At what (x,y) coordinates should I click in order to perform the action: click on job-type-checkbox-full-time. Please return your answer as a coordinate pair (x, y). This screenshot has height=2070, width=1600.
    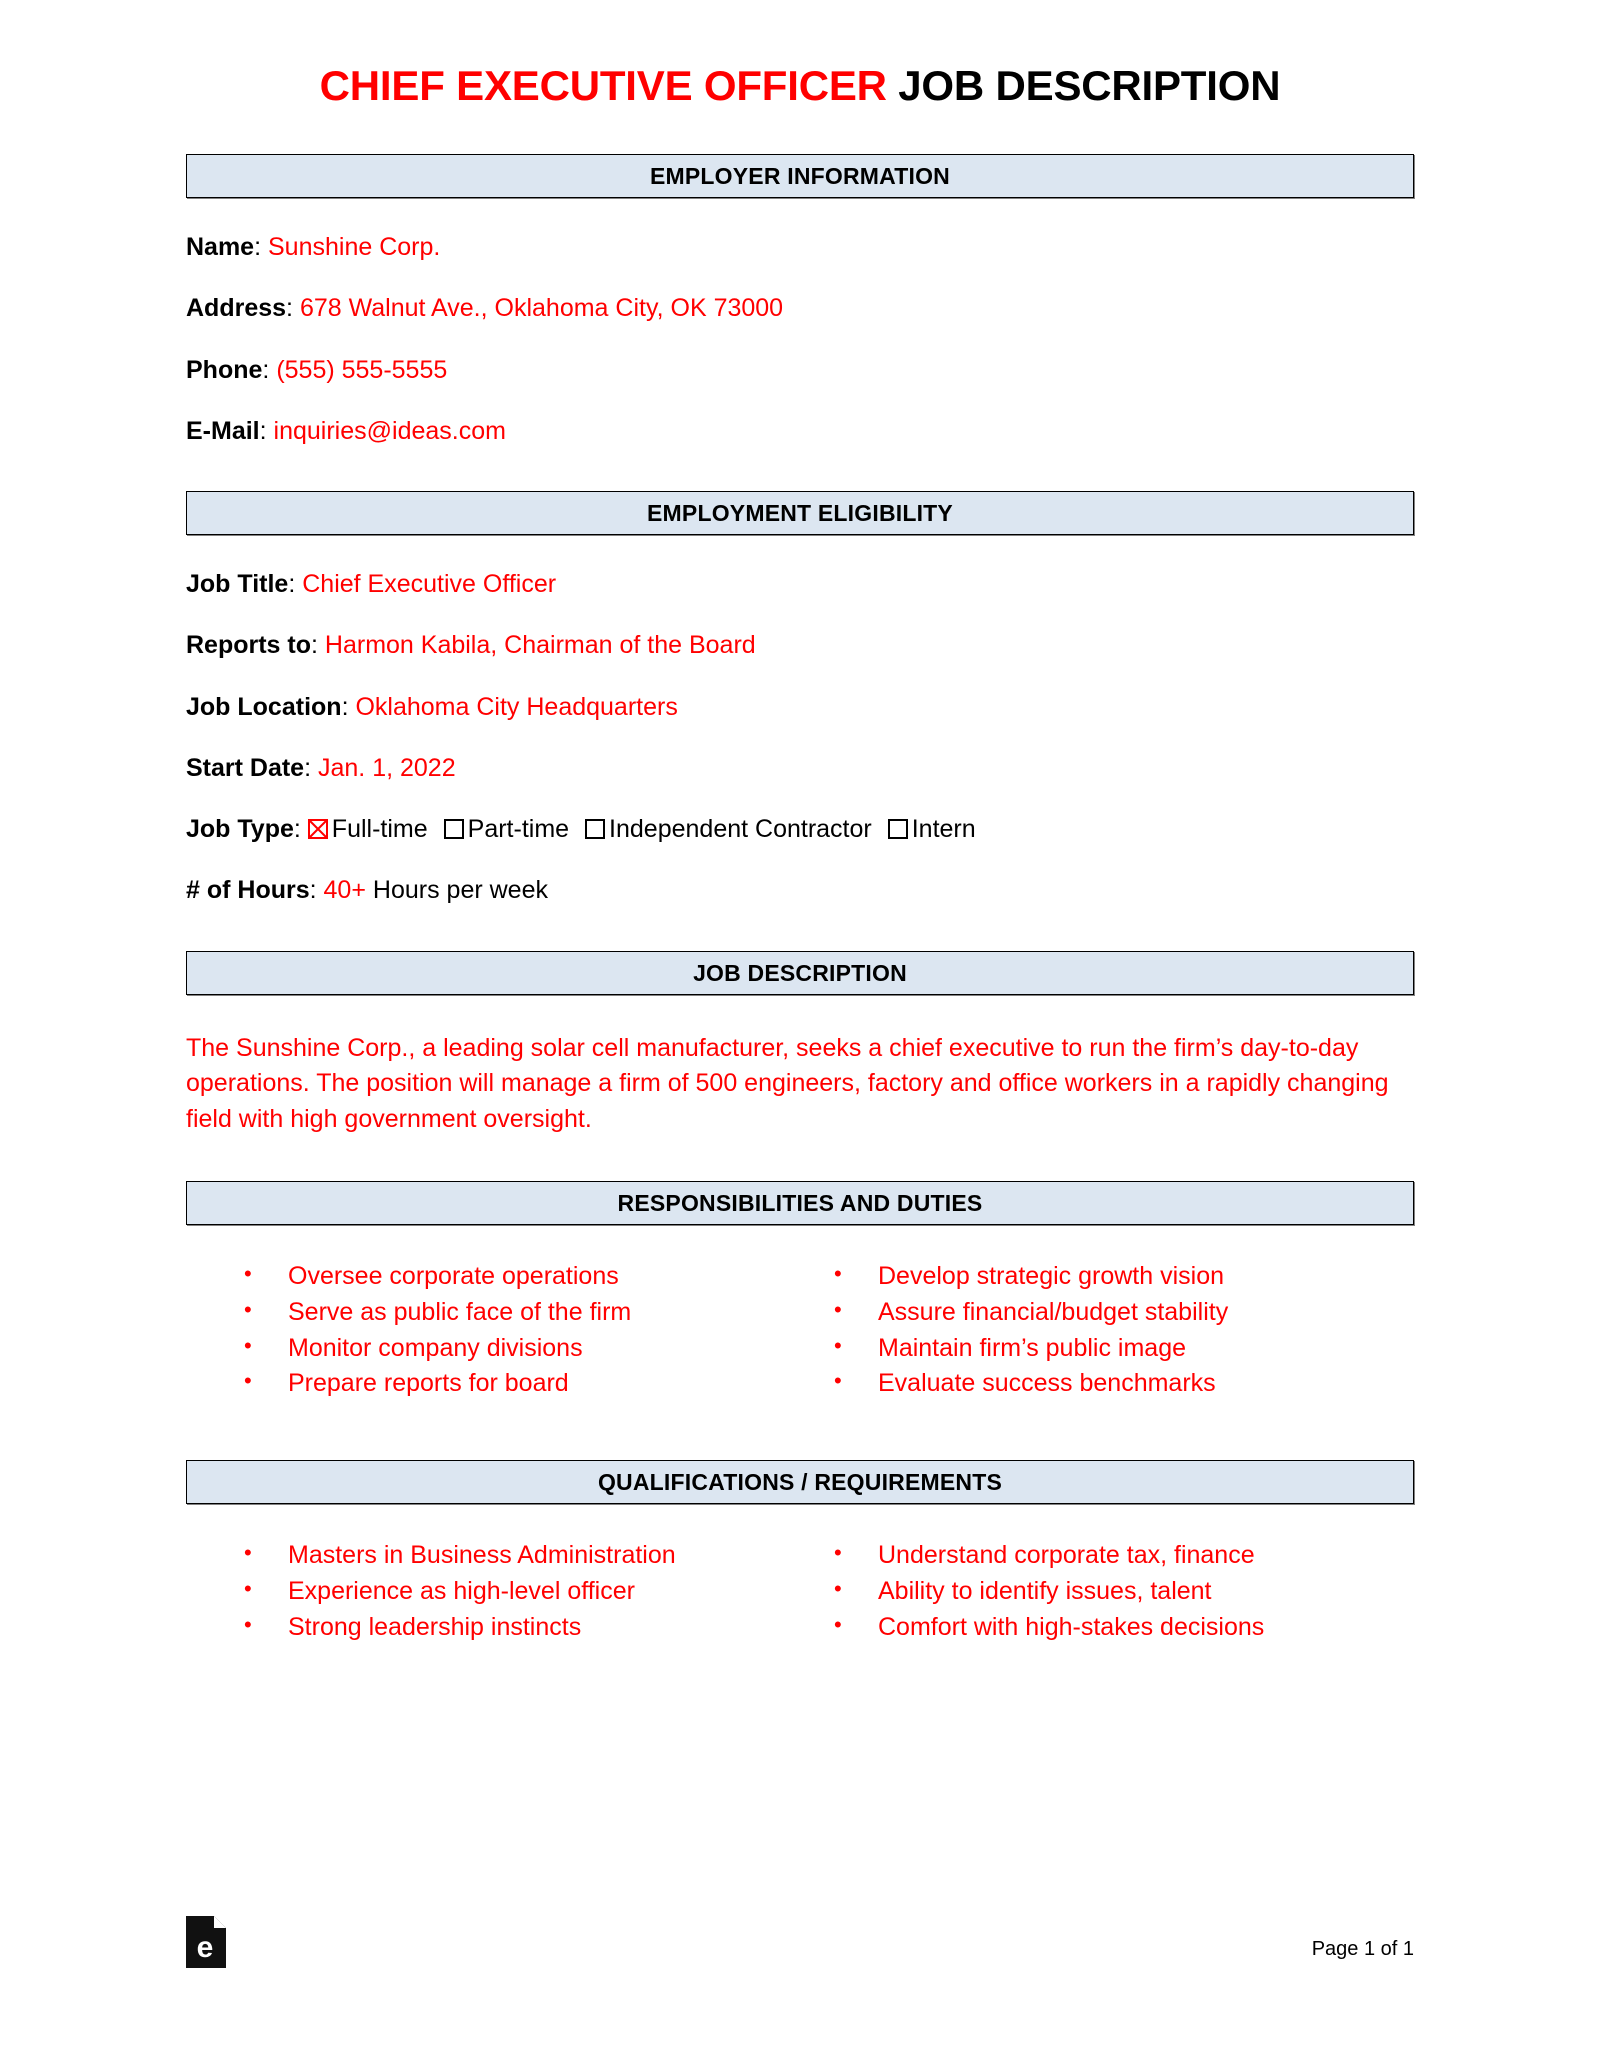
    Looking at the image, I should click on (317, 829).